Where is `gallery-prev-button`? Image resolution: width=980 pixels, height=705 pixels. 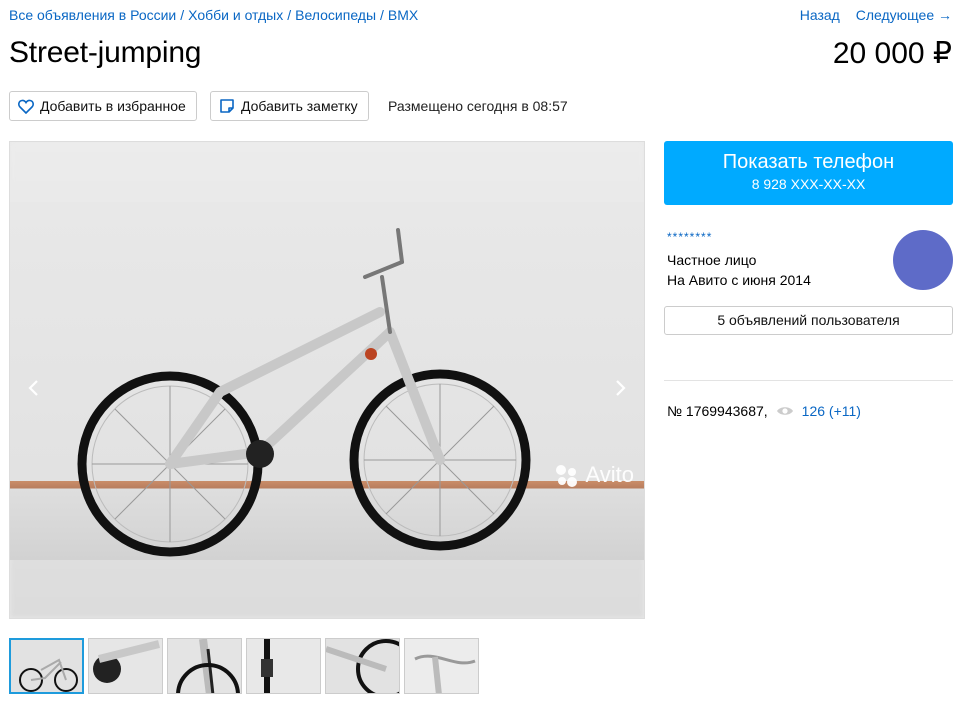
gallery-prev-button is located at coordinates (33, 389).